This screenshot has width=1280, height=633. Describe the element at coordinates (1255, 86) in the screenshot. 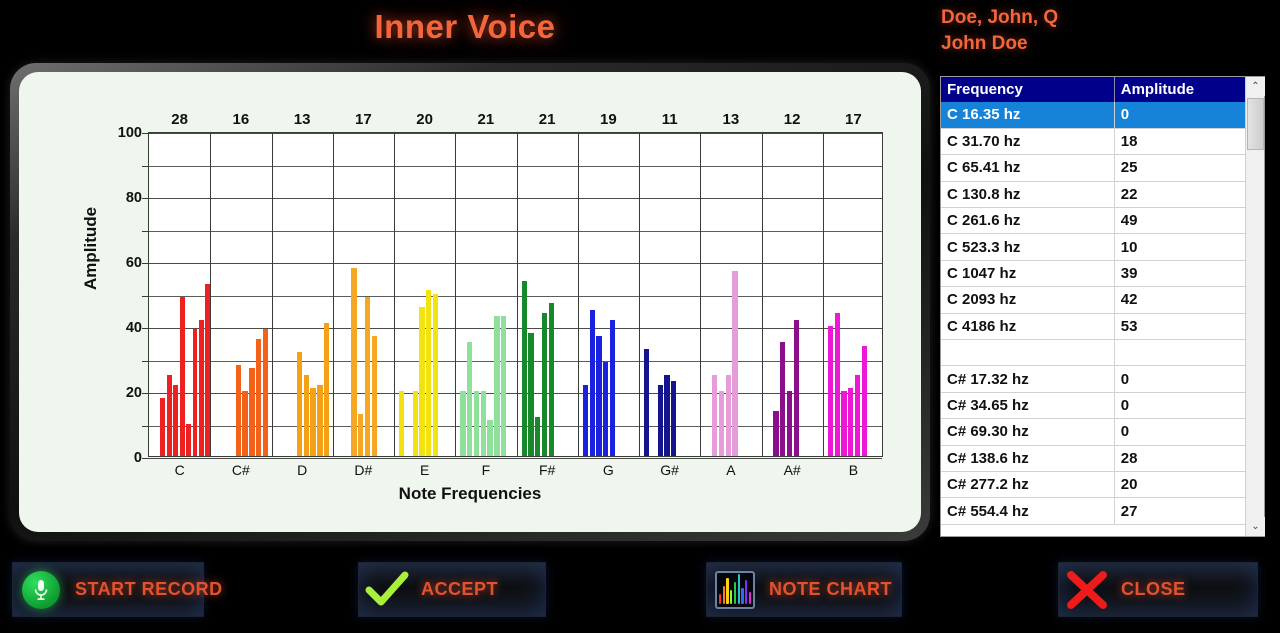

I see `scroll-up-icon: ⌃` at that location.